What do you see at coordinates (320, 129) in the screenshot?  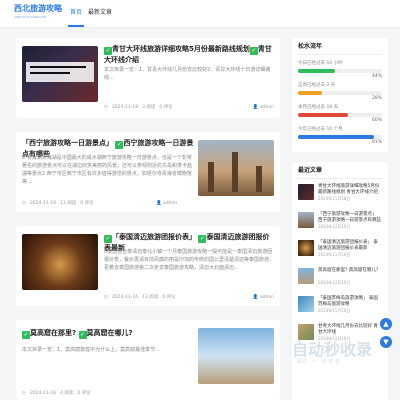 I see `progress-label: 今年已经过去 10 个月` at bounding box center [320, 129].